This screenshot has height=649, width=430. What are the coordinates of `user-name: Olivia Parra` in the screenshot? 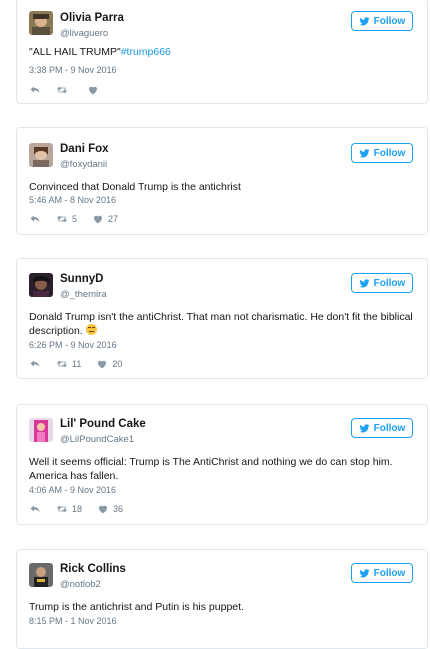 It's located at (92, 18).